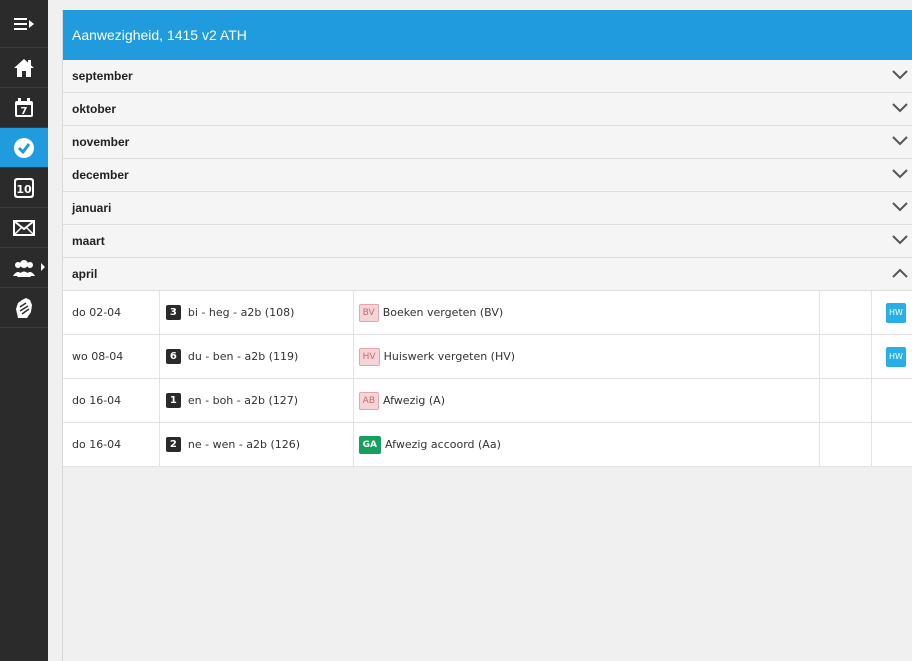 The image size is (912, 661). I want to click on row-absence: BV Boeken vergeten (BV), so click(587, 312).